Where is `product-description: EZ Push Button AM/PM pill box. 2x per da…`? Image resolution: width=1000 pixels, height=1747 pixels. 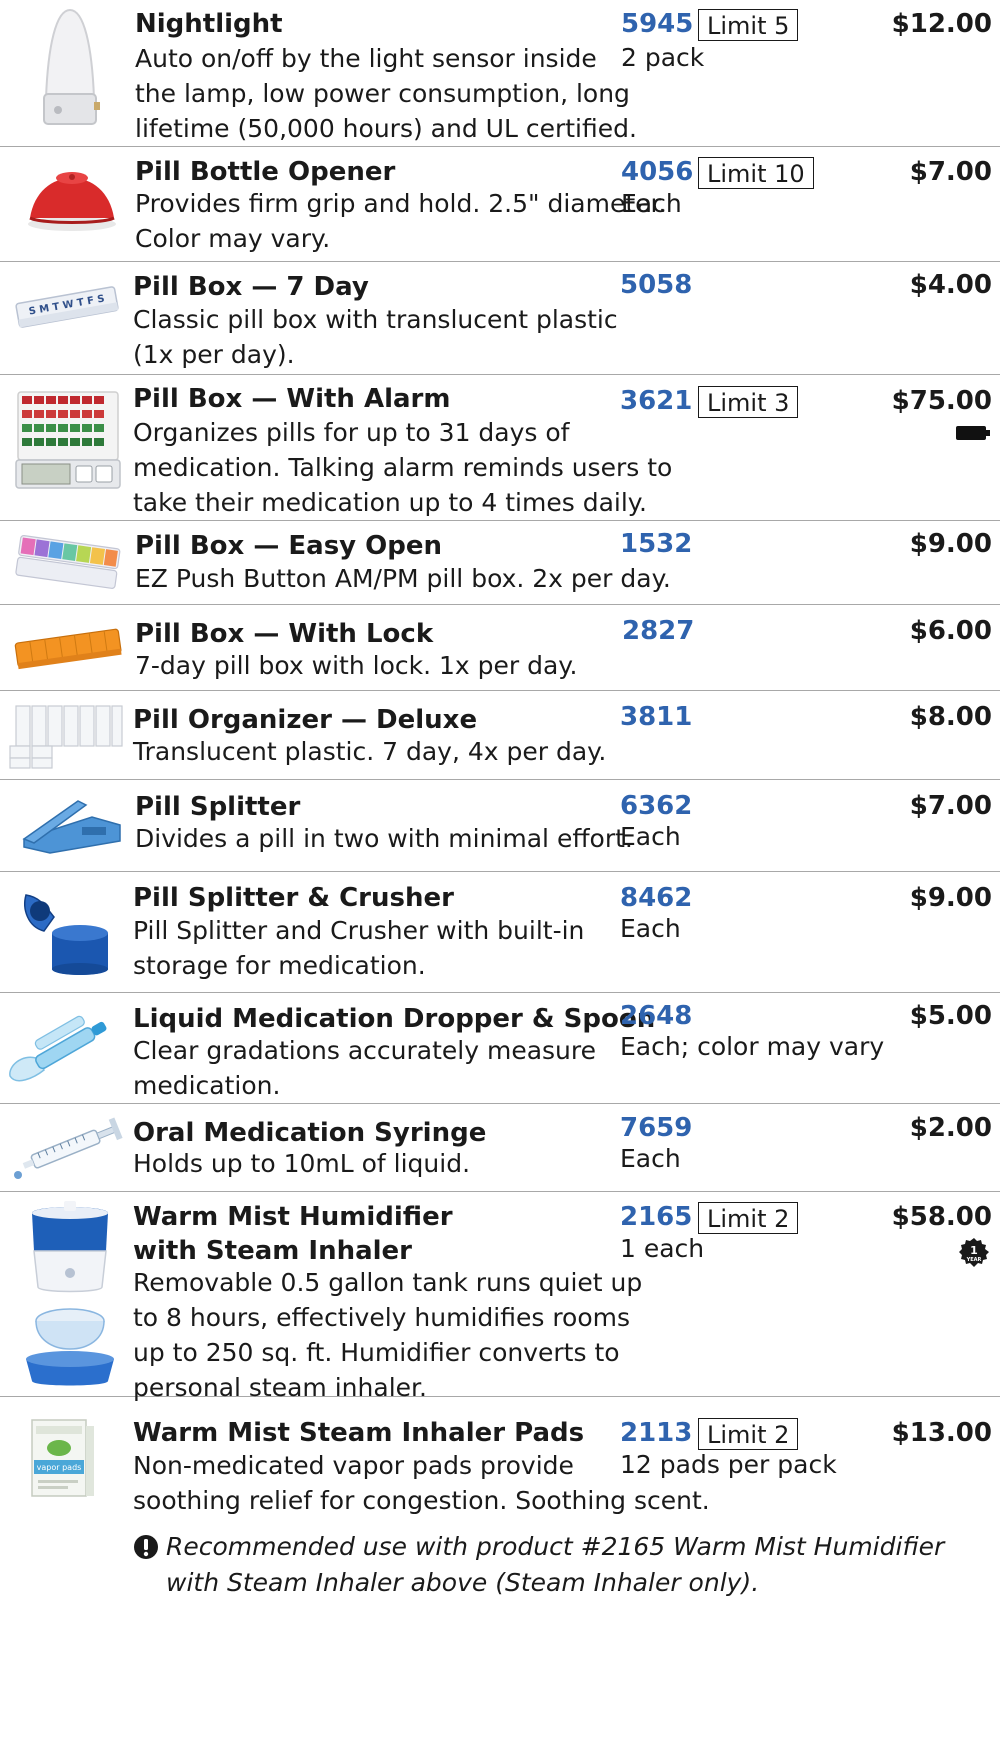 product-description: EZ Push Button AM/PM pill box. 2x per da… is located at coordinates (403, 578).